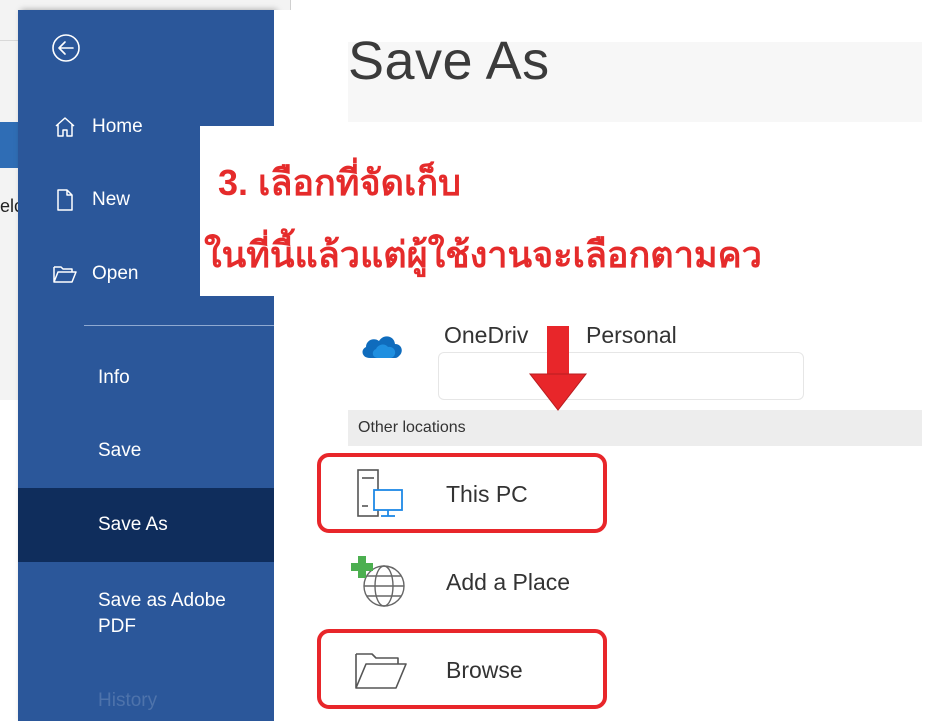 The width and height of the screenshot is (948, 721). I want to click on red-down-arrow-icon, so click(558, 368).